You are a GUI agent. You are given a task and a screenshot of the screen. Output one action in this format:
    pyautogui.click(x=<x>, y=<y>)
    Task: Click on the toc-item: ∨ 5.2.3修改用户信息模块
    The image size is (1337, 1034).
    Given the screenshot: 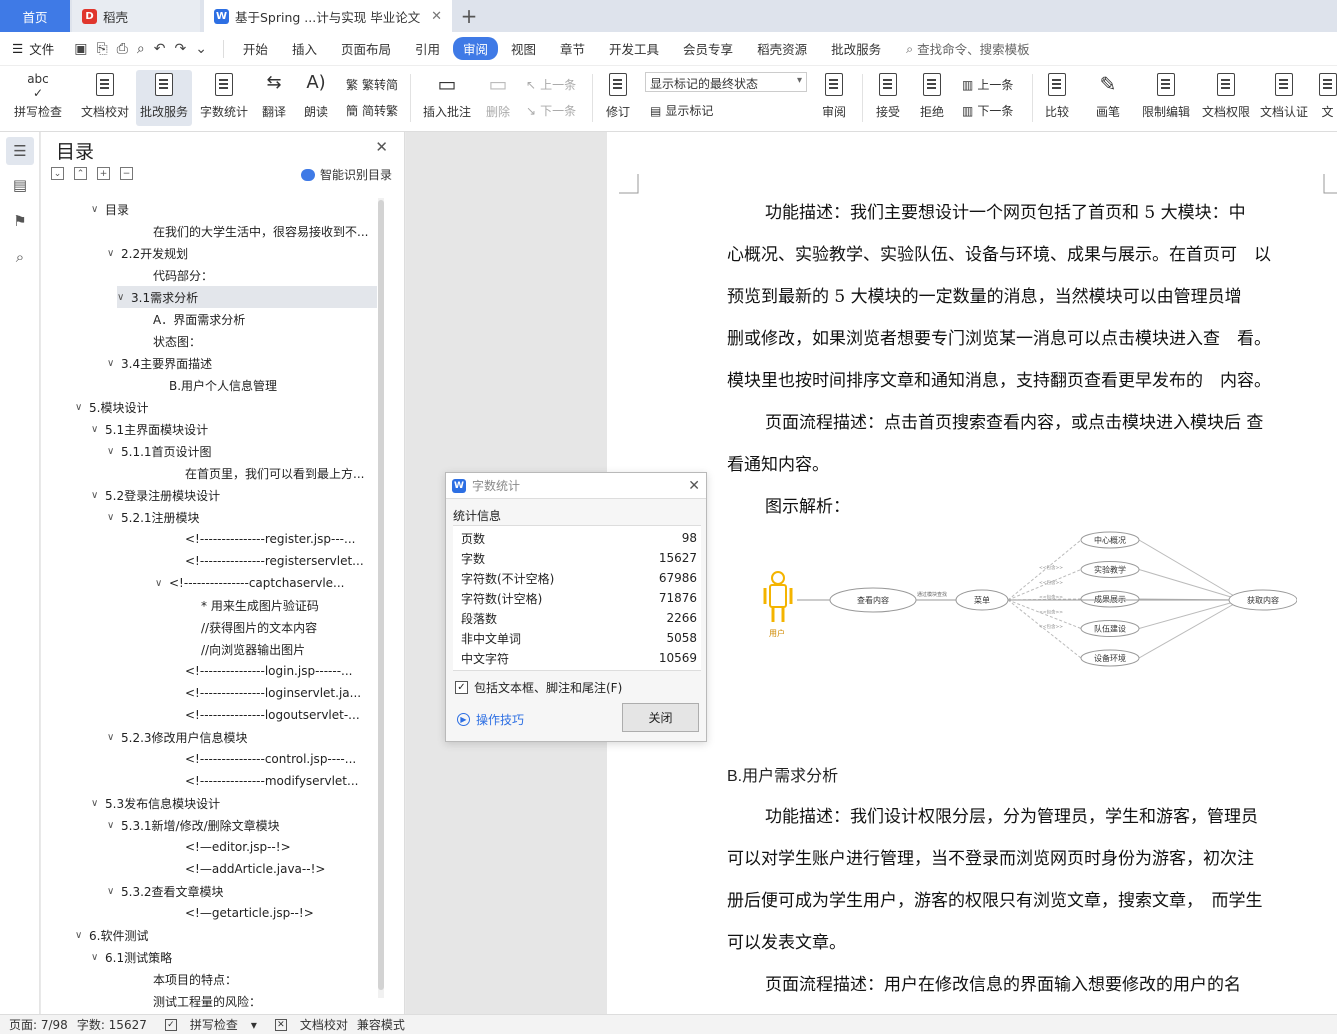 What is the action you would take?
    pyautogui.click(x=209, y=737)
    